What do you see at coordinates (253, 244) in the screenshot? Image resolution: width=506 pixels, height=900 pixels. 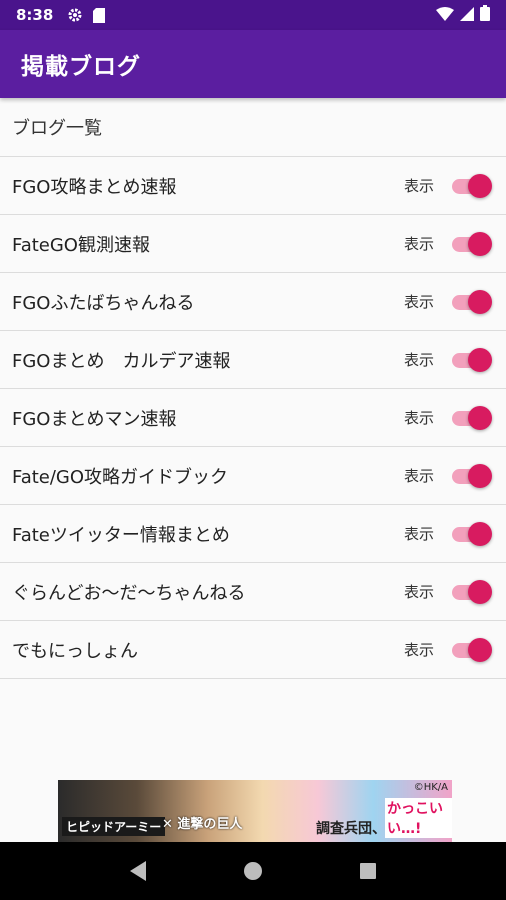 I see `list-item: FateGO観測速報 表示` at bounding box center [253, 244].